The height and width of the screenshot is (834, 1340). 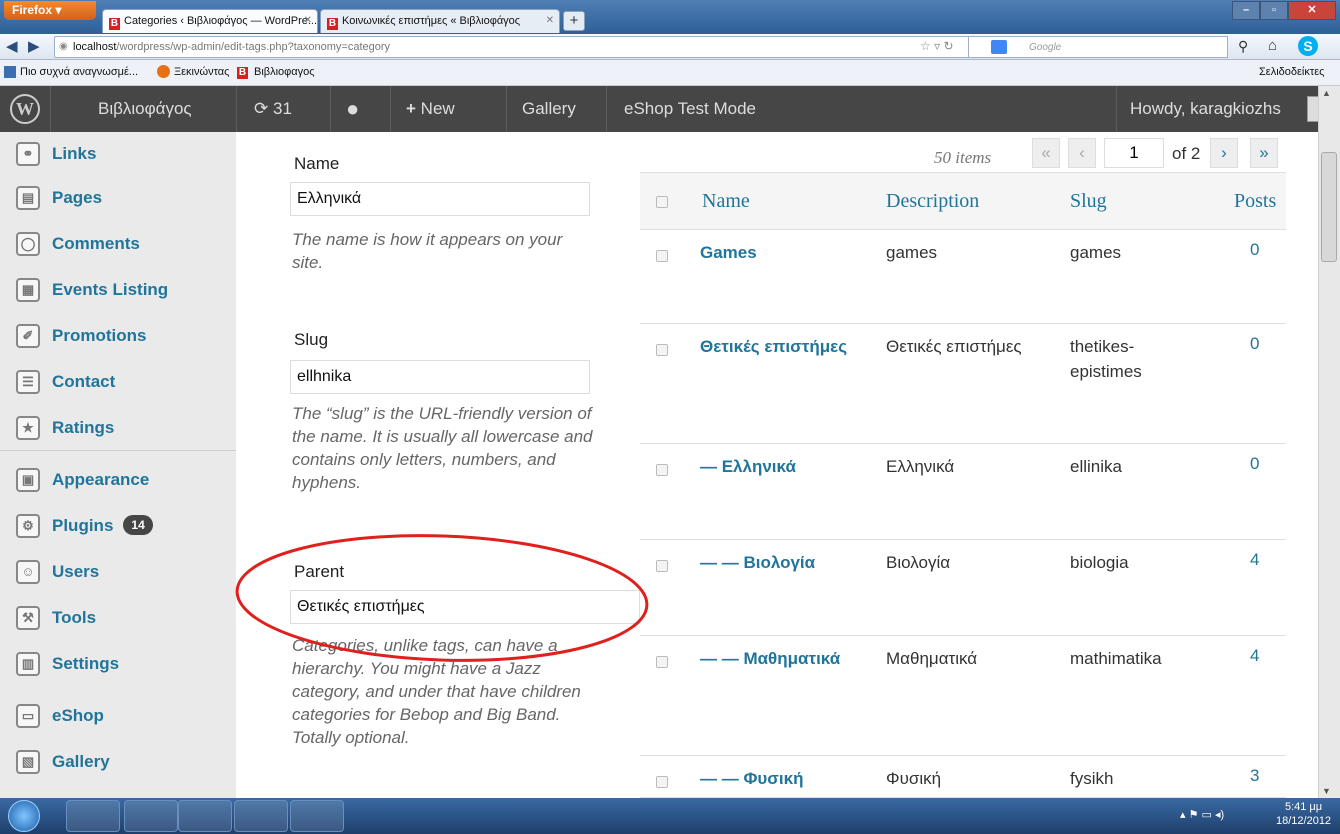 What do you see at coordinates (1272, 45) in the screenshot?
I see `home-icon: ⌂` at bounding box center [1272, 45].